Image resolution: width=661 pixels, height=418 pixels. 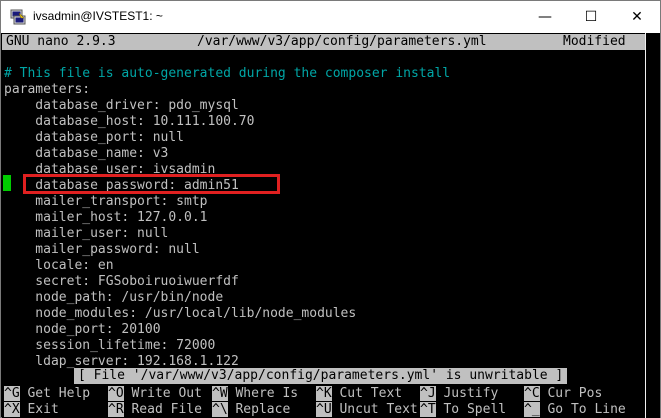 I want to click on close-button: ✕, so click(x=637, y=17).